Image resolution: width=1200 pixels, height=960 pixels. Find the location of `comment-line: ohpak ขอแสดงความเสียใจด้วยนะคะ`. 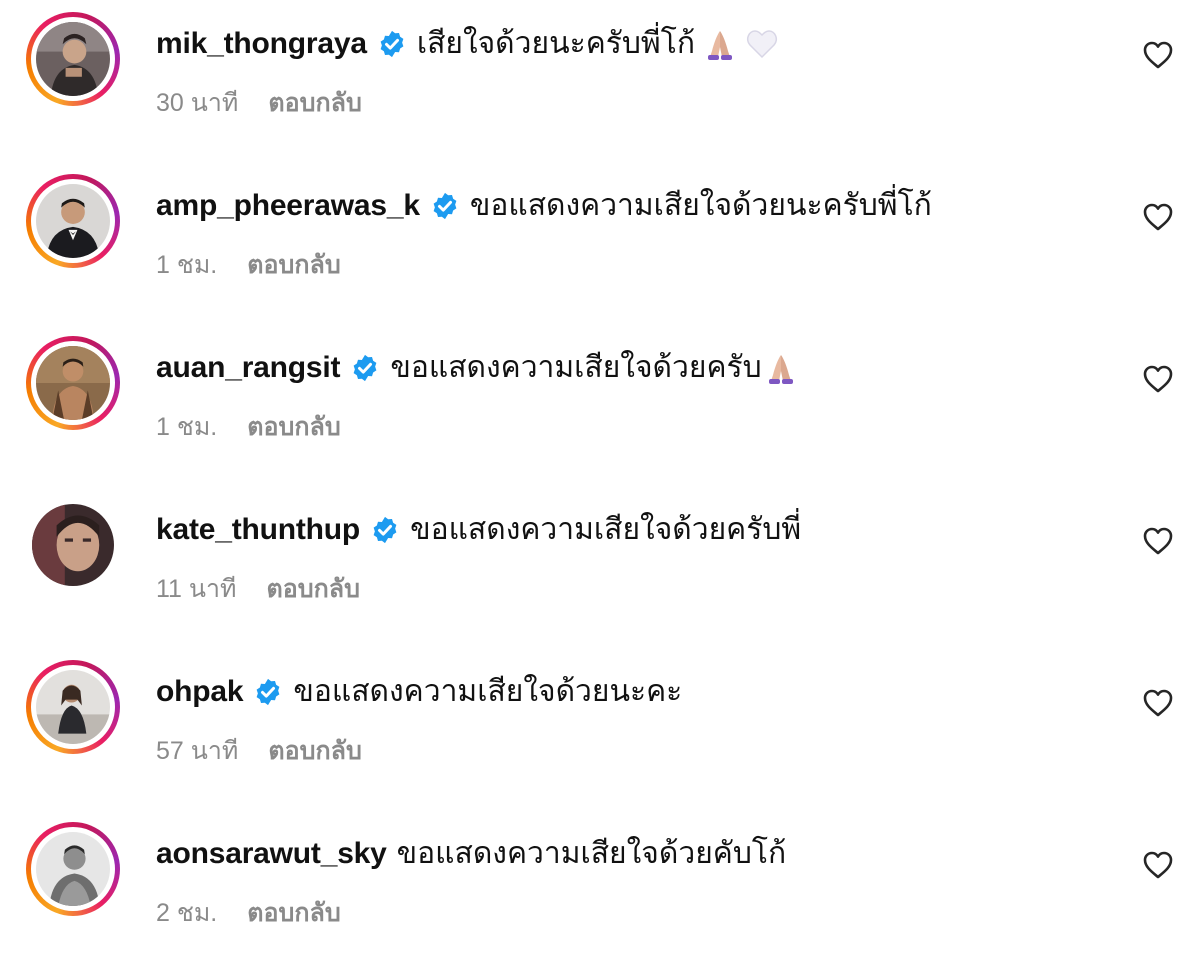

comment-line: ohpak ขอแสดงความเสียใจด้วยนะคะ is located at coordinates (419, 692).